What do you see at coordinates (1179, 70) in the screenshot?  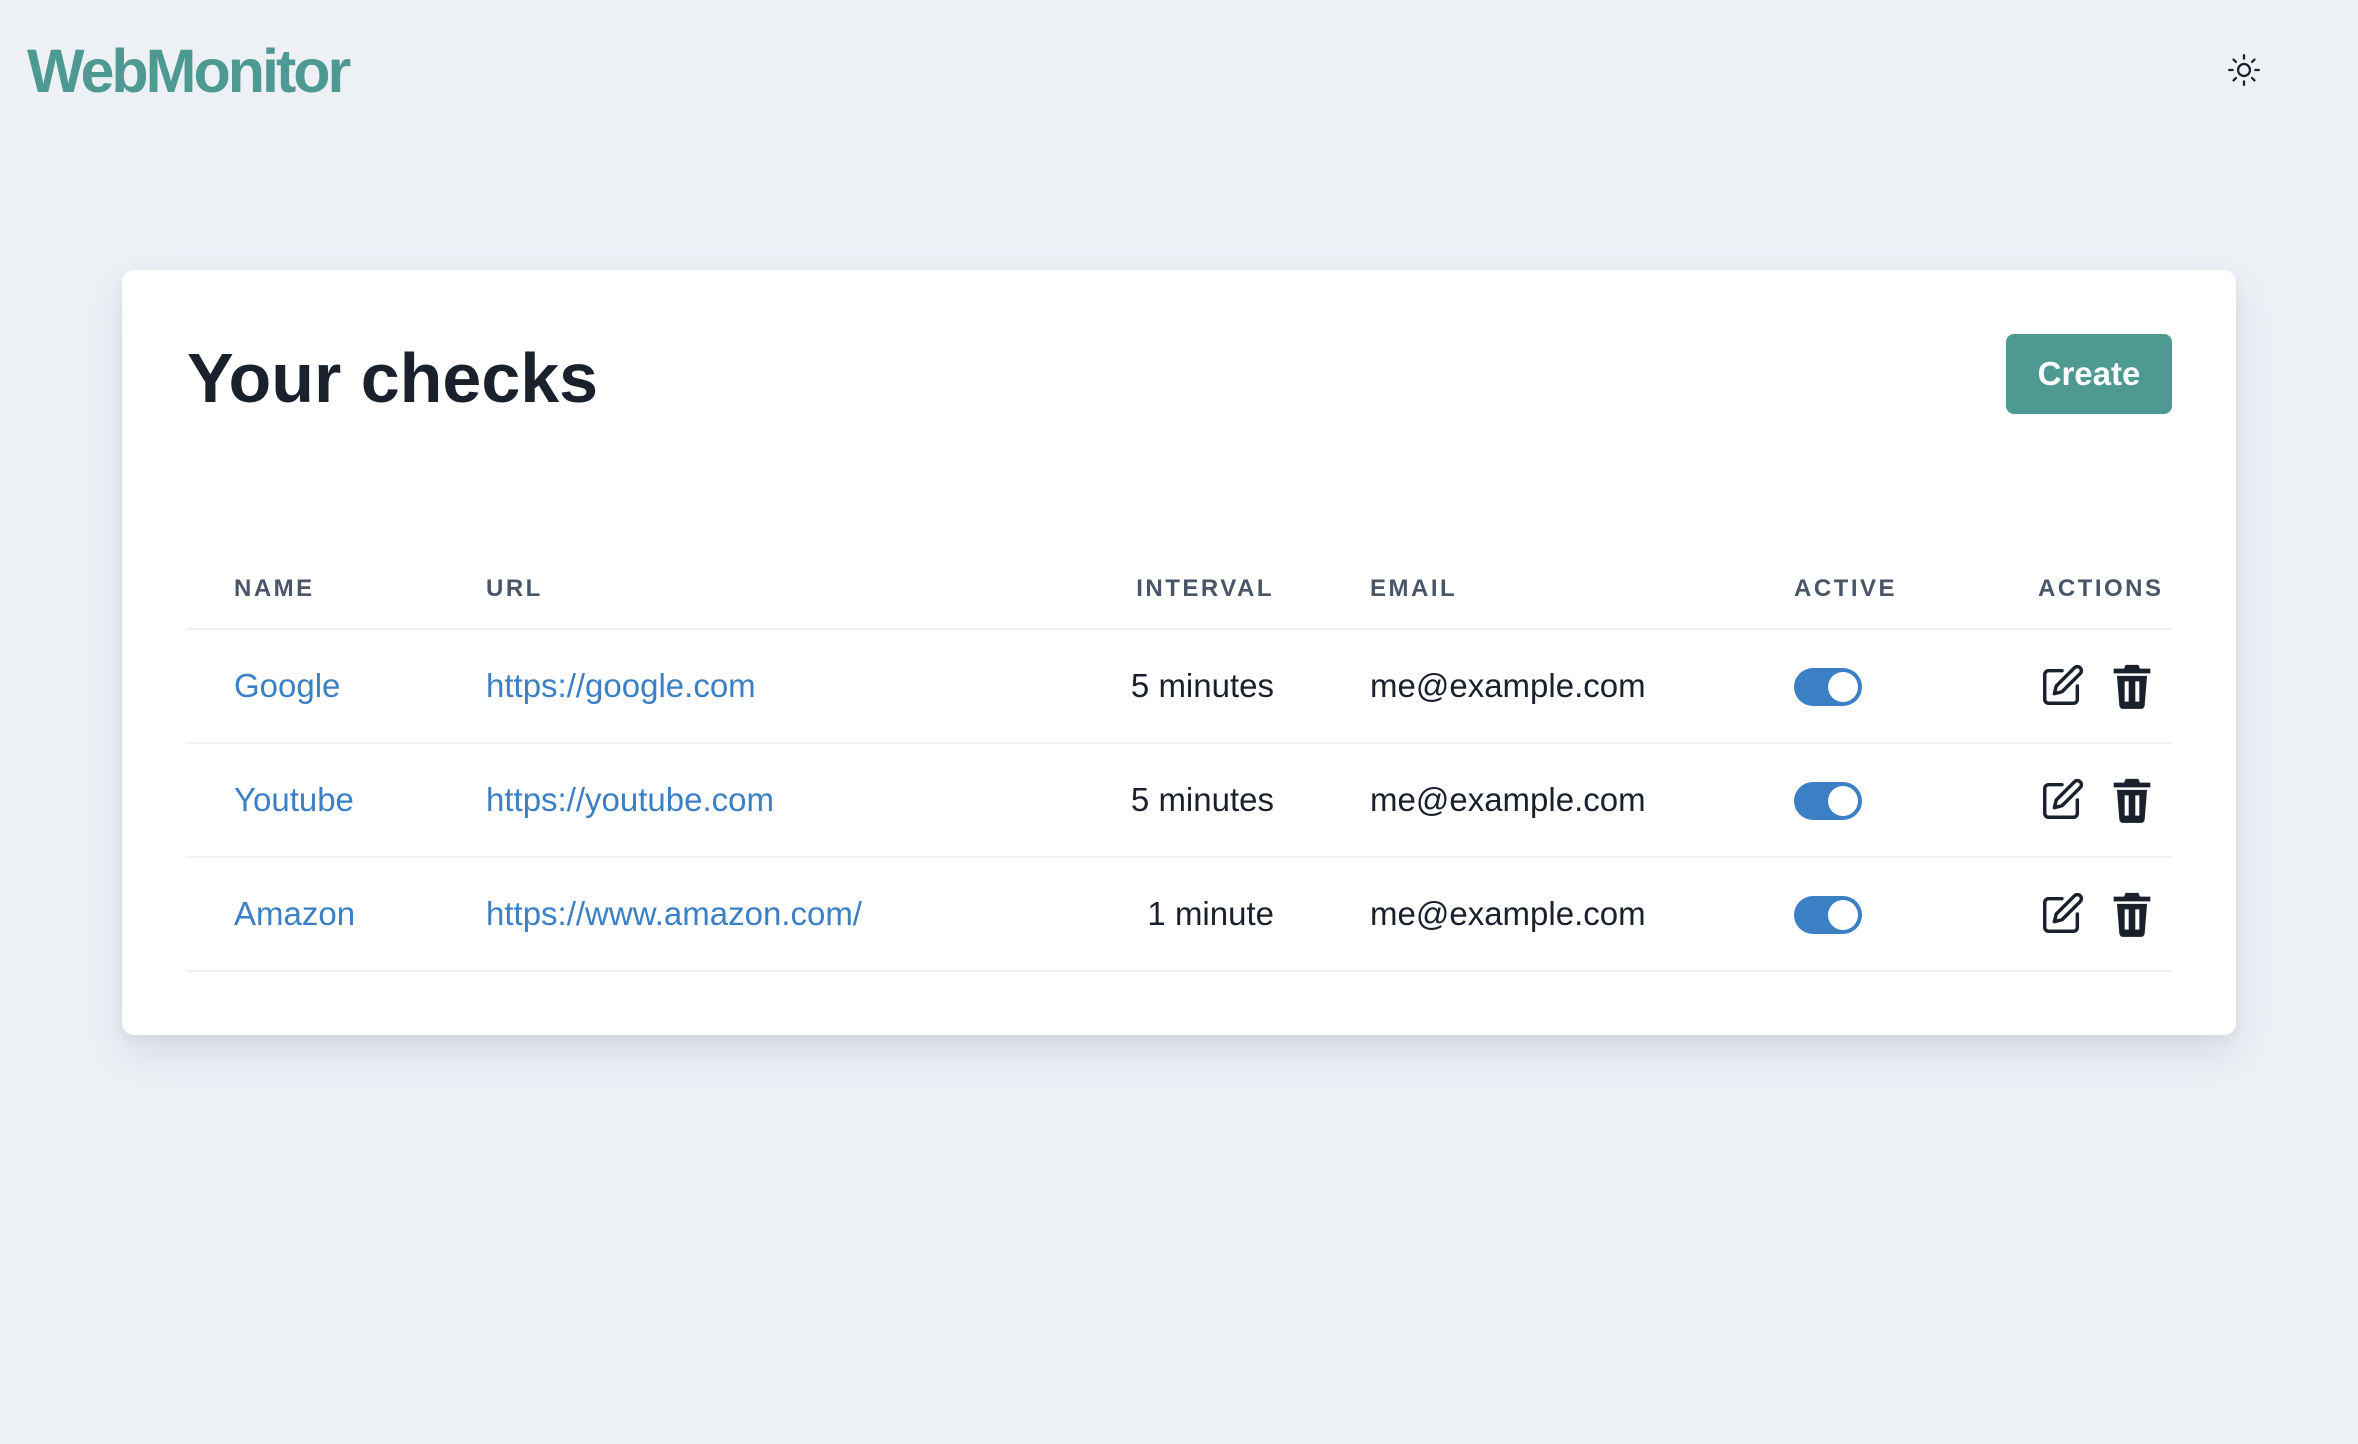 I see `top-bar: WebMonitor` at bounding box center [1179, 70].